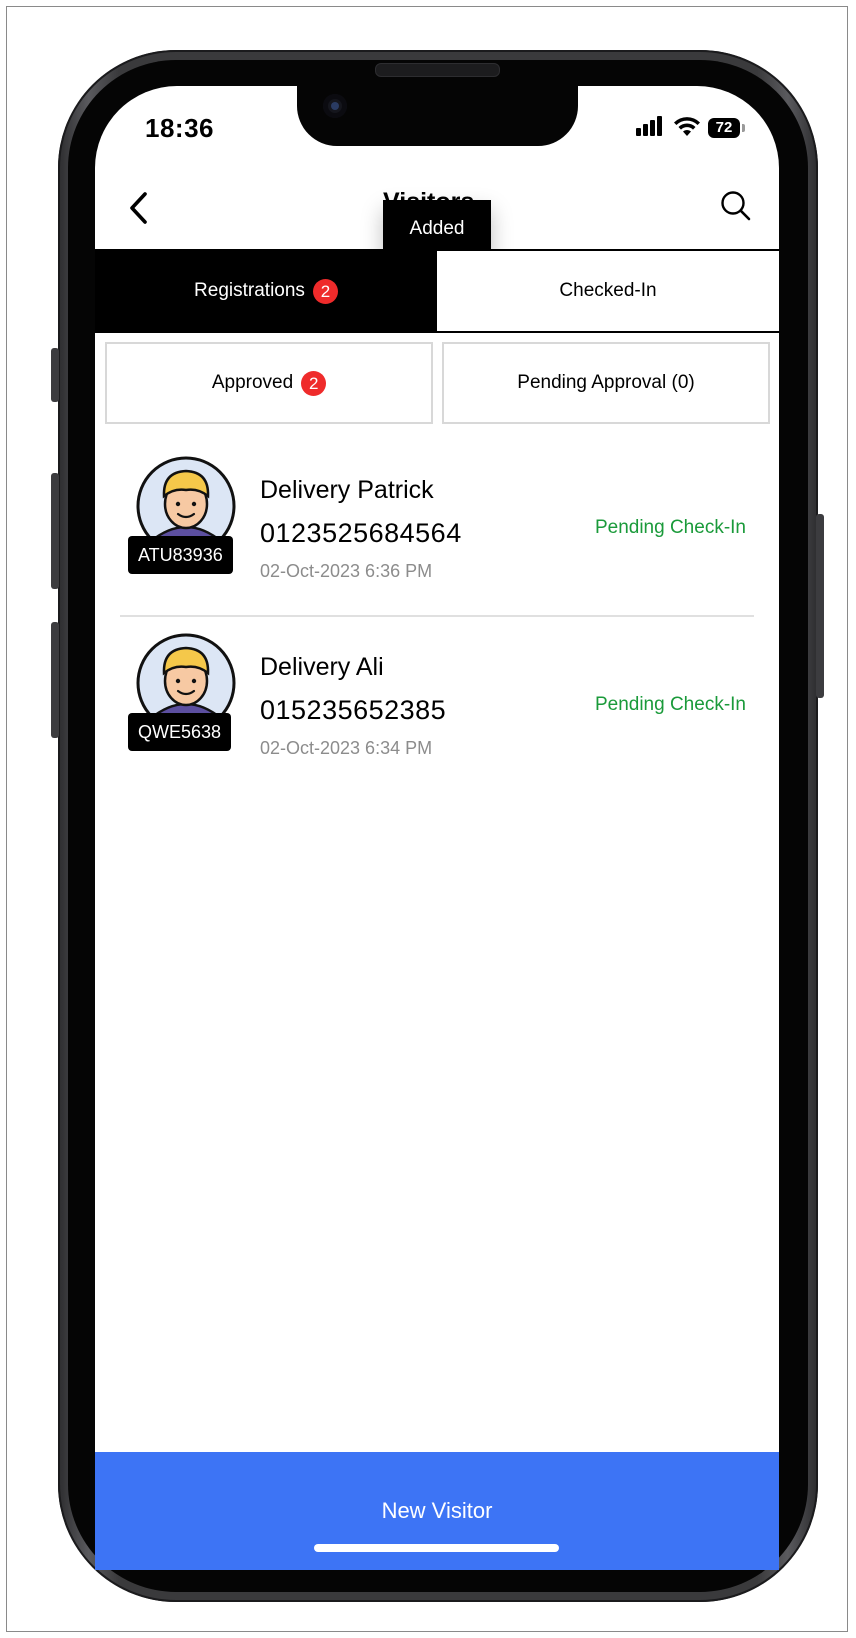  What do you see at coordinates (335, 106) in the screenshot?
I see `front-camera` at bounding box center [335, 106].